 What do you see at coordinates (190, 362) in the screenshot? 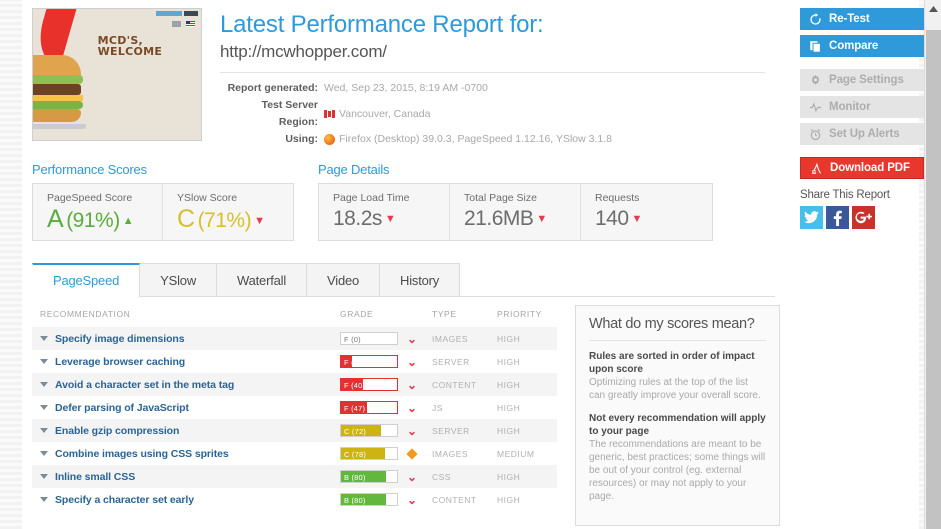
I see `row-recommendation-cell: Leverage browser caching` at bounding box center [190, 362].